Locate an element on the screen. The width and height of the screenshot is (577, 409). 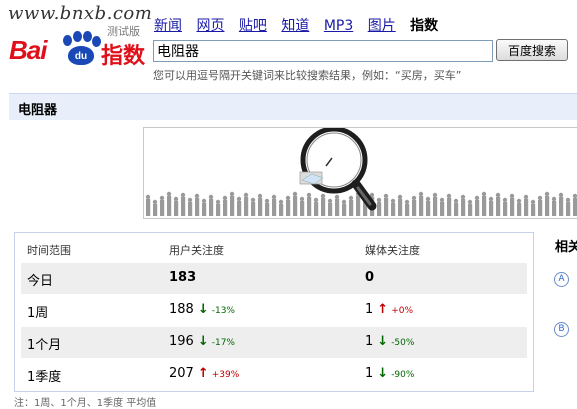
nav-images: 图片 is located at coordinates (382, 26).